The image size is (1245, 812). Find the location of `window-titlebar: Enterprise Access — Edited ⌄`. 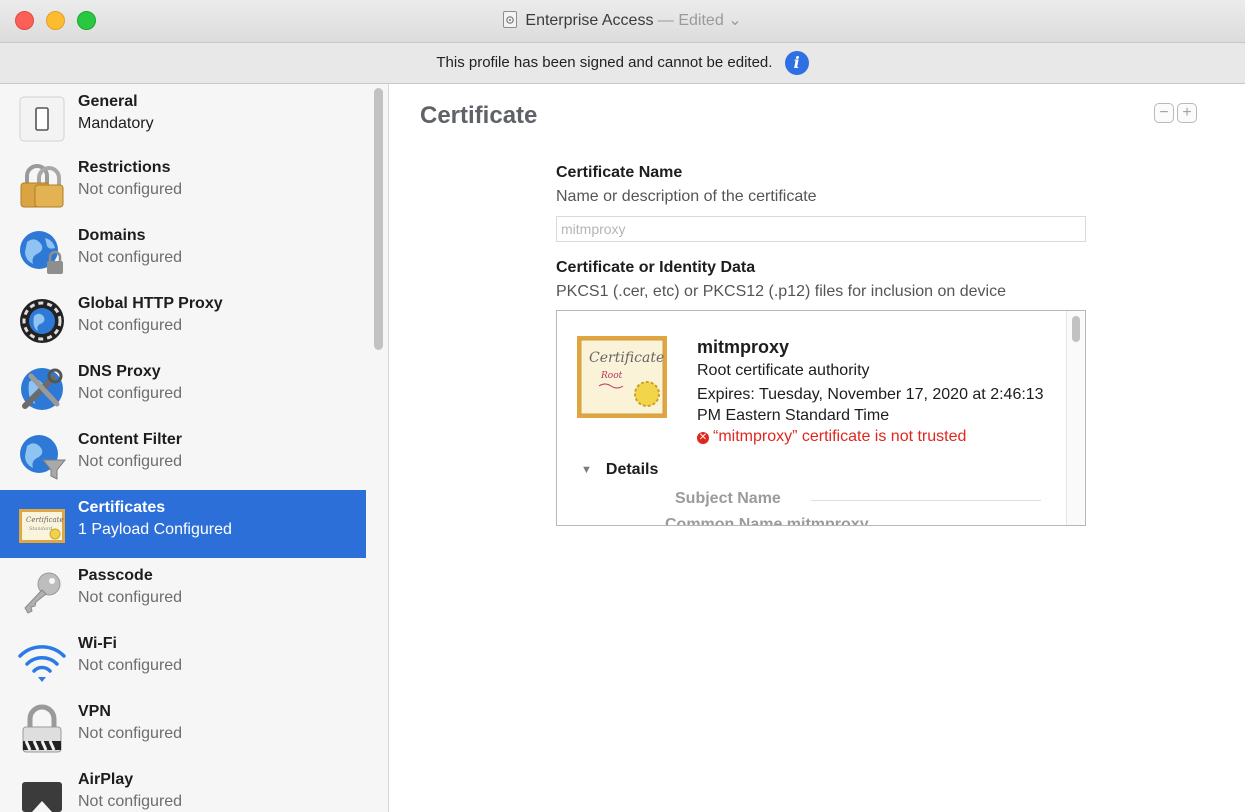

window-titlebar: Enterprise Access — Edited ⌄ is located at coordinates (622, 21).